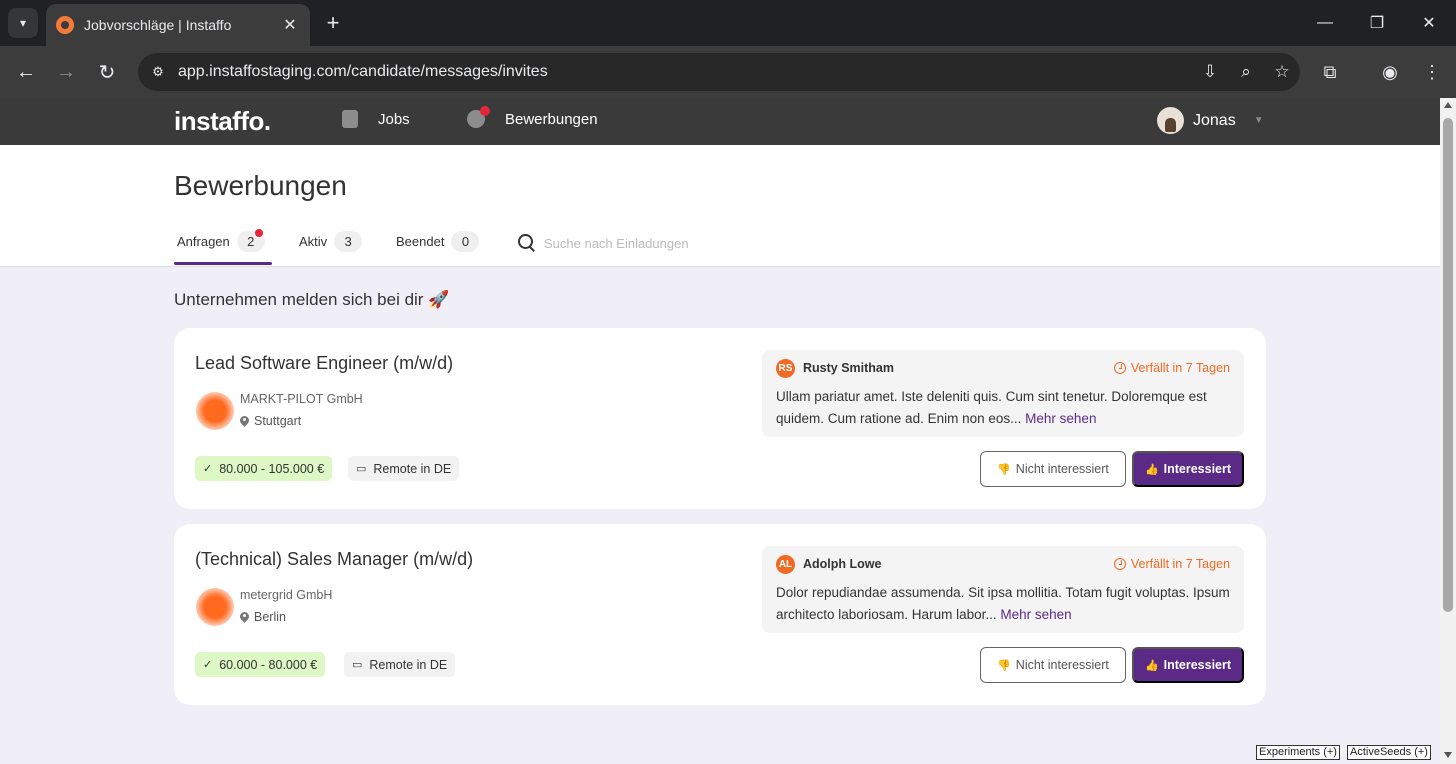  Describe the element at coordinates (1246, 72) in the screenshot. I see `zoom-icon: ⌕` at that location.